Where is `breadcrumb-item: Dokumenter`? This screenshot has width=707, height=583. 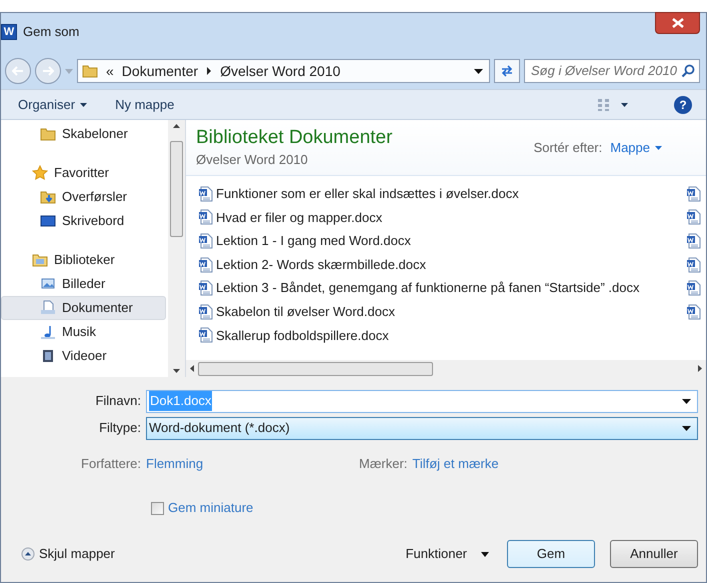
breadcrumb-item: Dokumenter is located at coordinates (160, 71).